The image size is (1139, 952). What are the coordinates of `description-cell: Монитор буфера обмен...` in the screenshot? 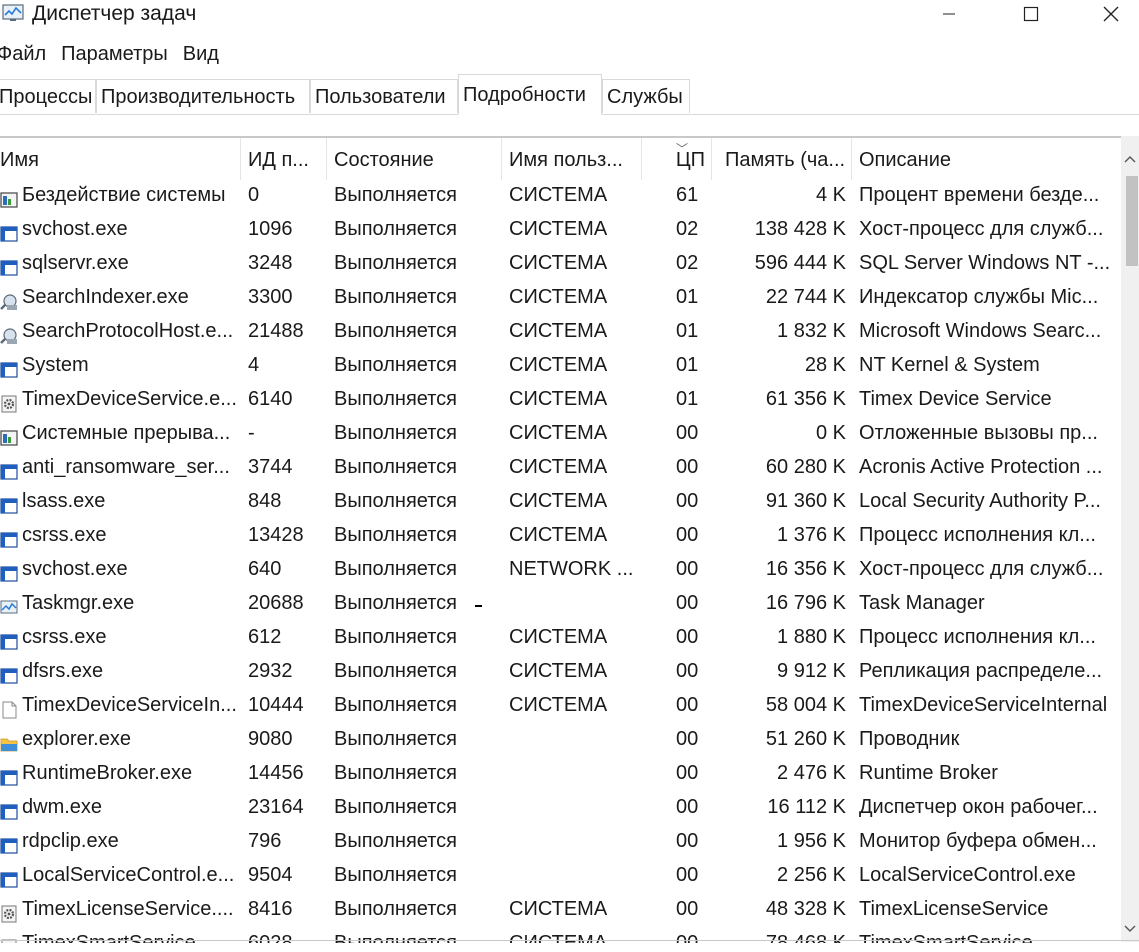 It's located at (978, 841).